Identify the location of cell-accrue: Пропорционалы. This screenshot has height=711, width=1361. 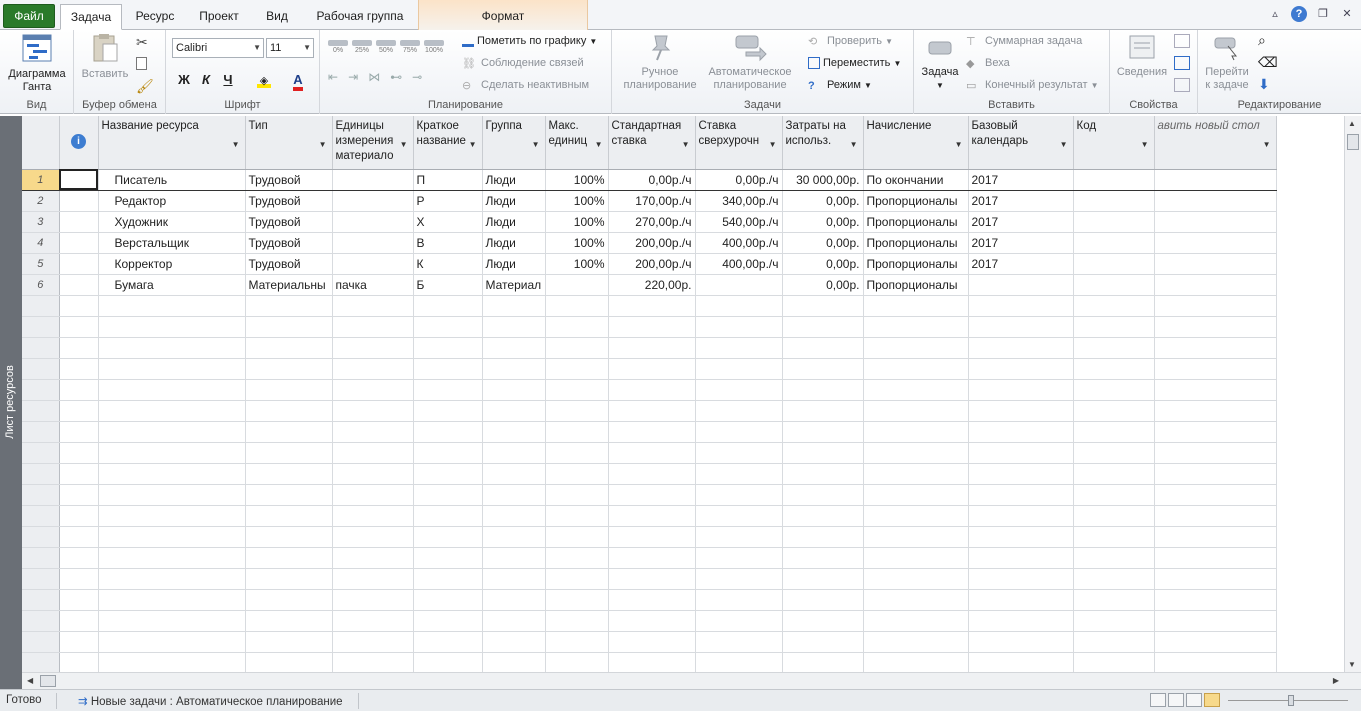
(916, 285).